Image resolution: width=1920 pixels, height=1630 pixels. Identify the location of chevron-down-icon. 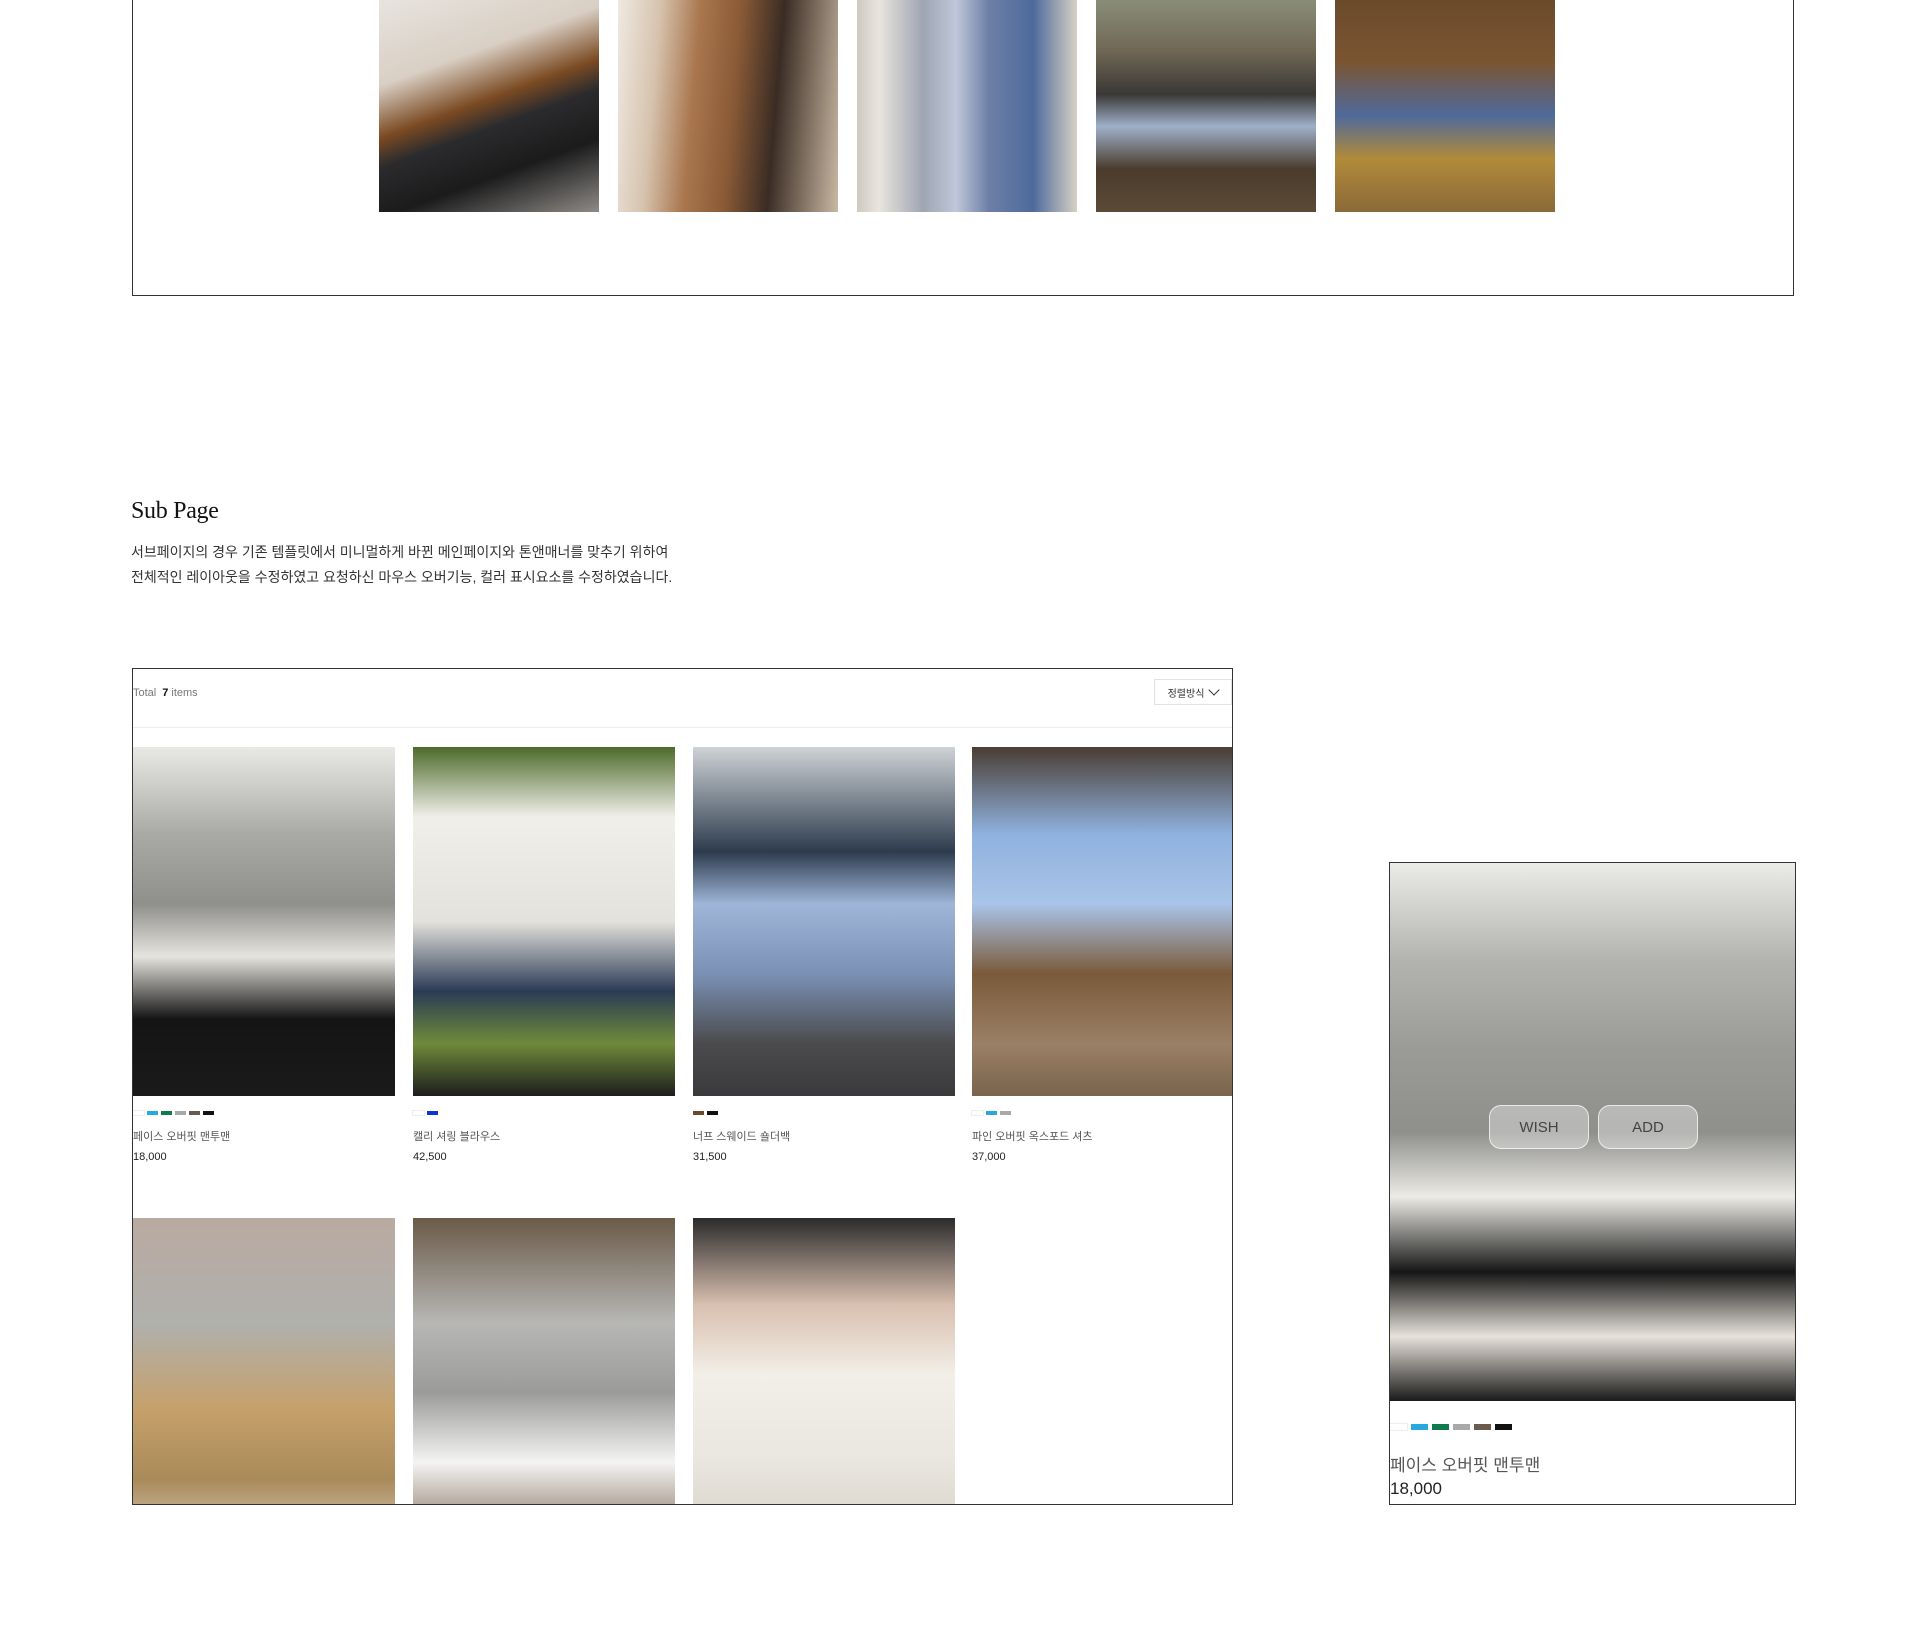
(1214, 690).